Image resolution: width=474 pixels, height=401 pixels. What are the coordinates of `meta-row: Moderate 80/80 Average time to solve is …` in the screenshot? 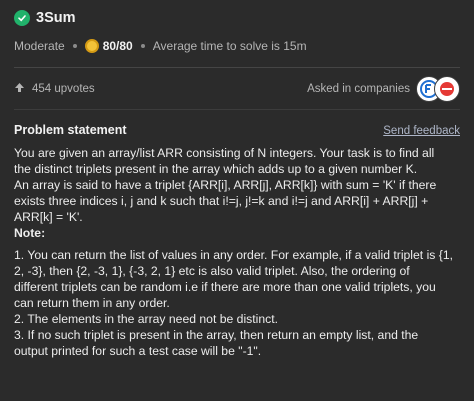 It's located at (237, 46).